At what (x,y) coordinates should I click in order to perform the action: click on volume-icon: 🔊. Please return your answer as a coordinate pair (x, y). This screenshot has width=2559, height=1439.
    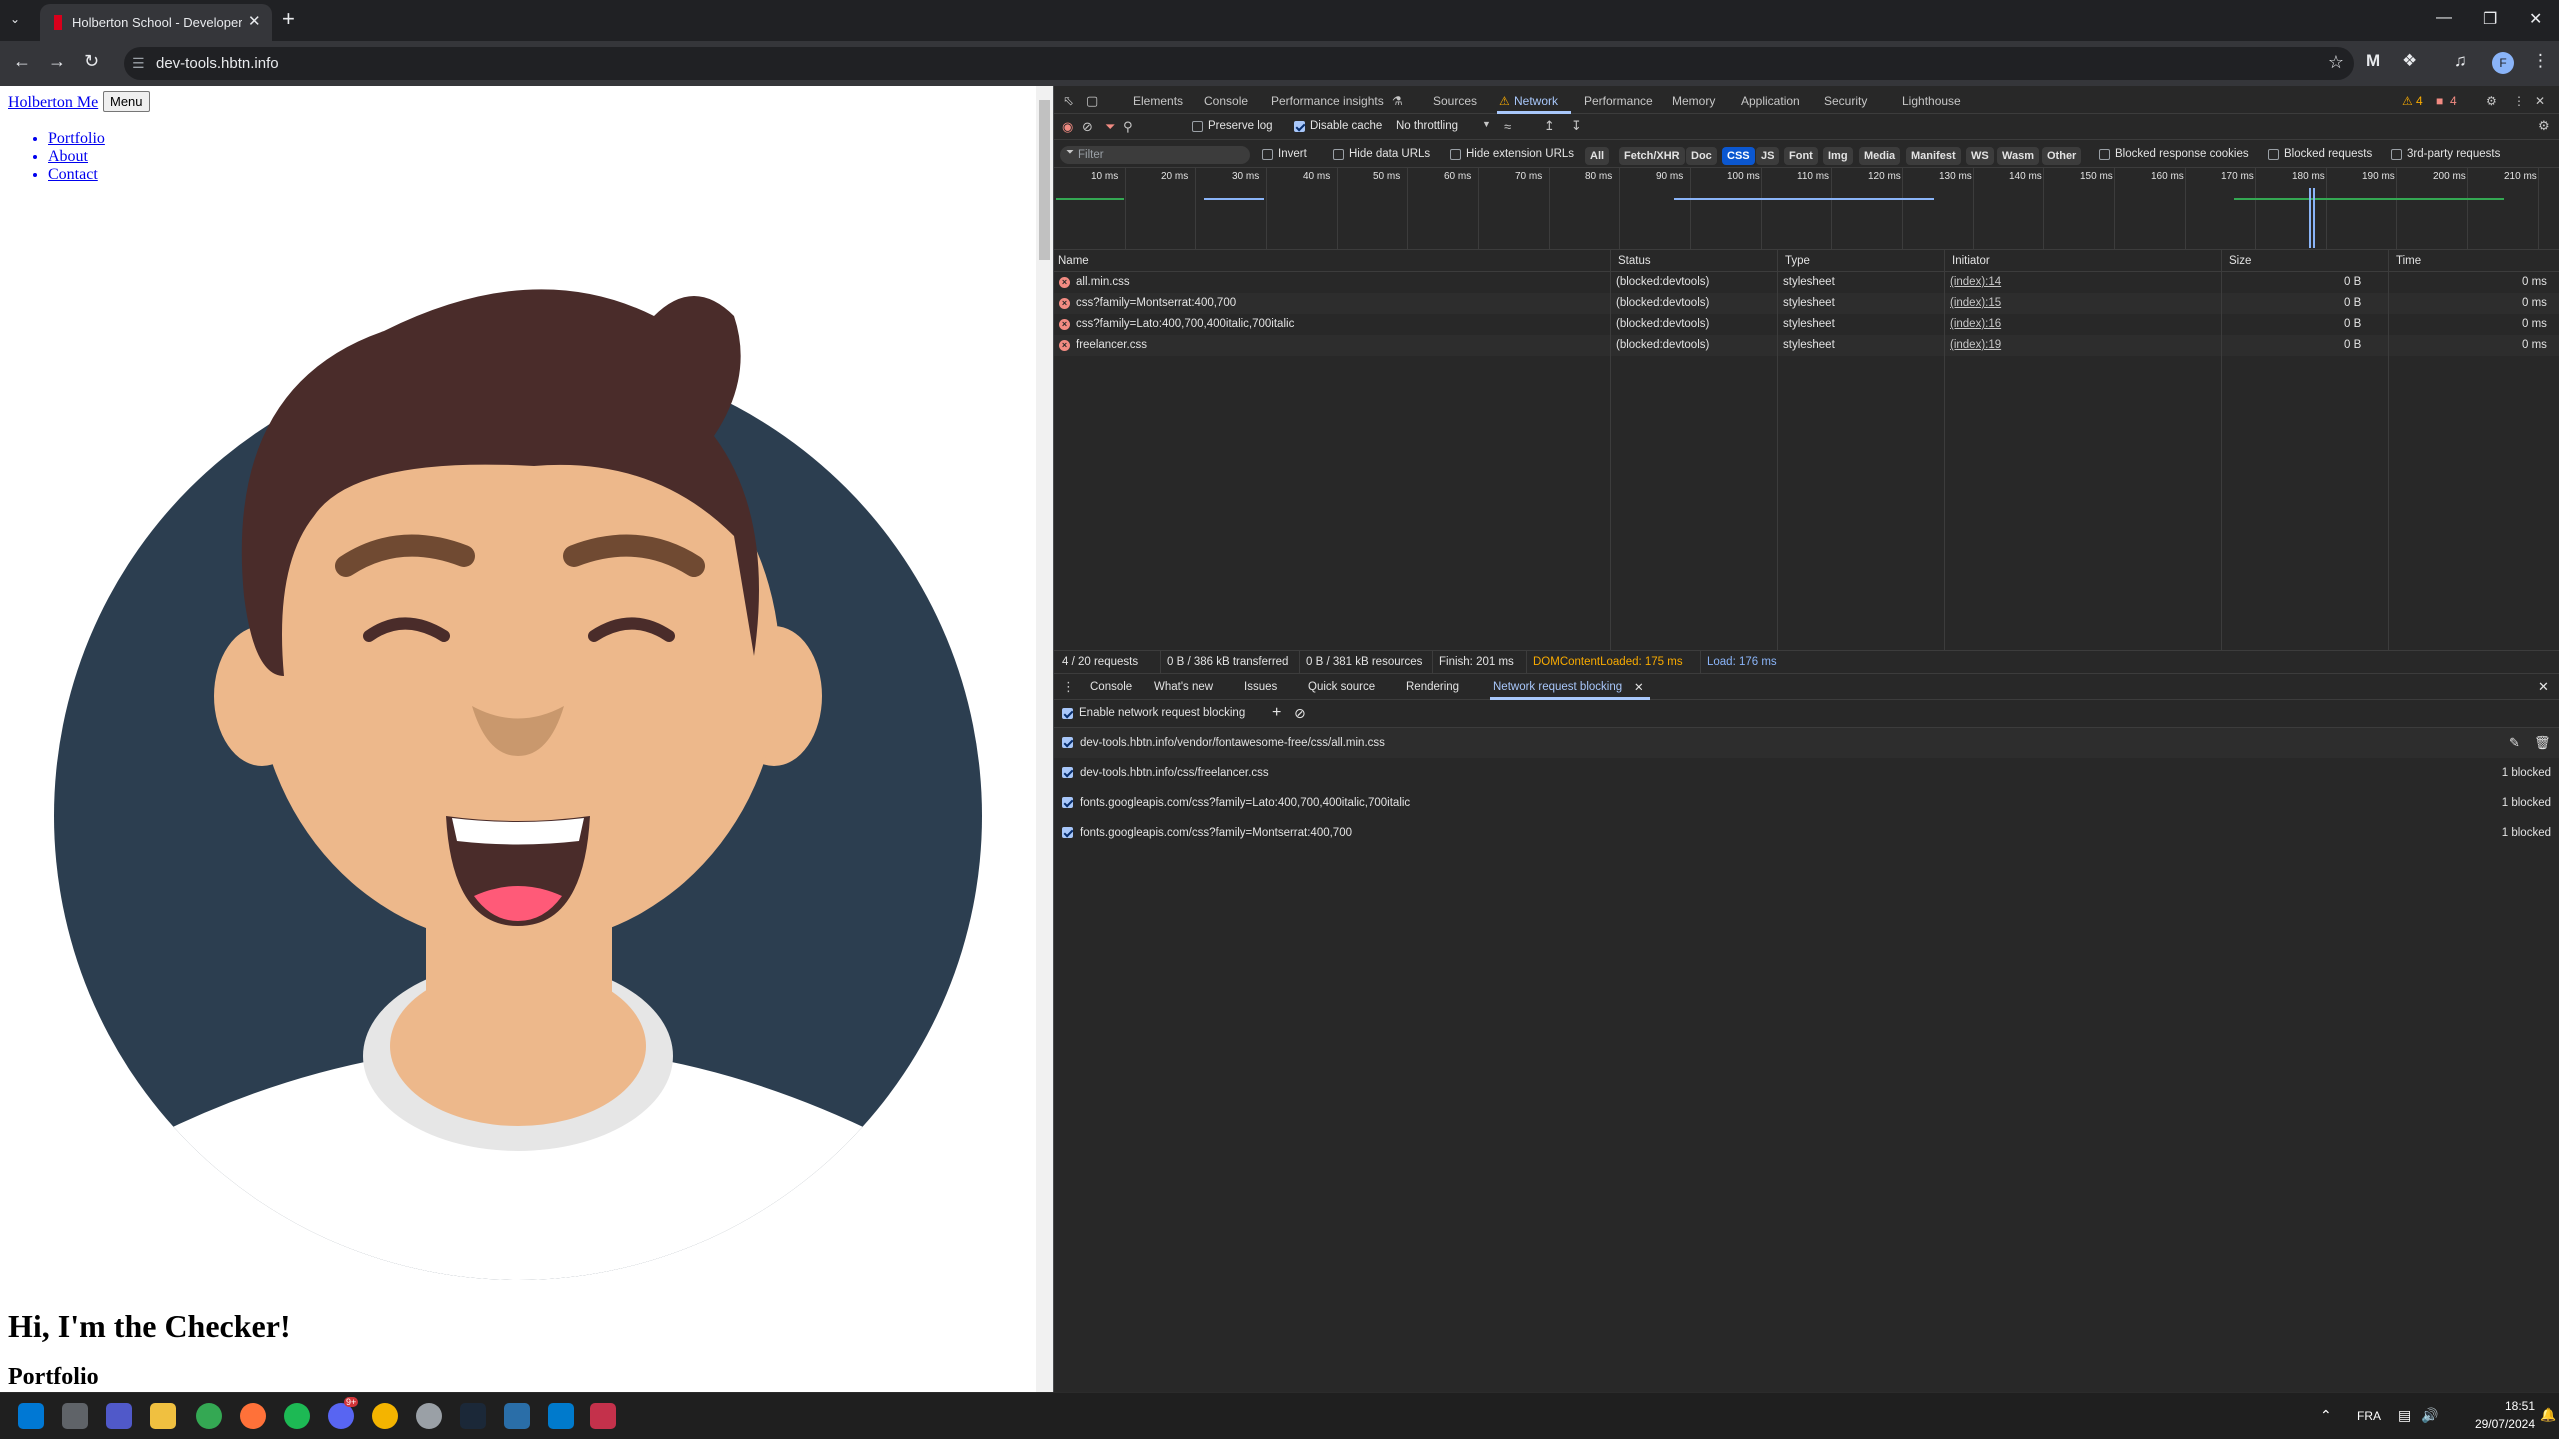
    Looking at the image, I should click on (2429, 1415).